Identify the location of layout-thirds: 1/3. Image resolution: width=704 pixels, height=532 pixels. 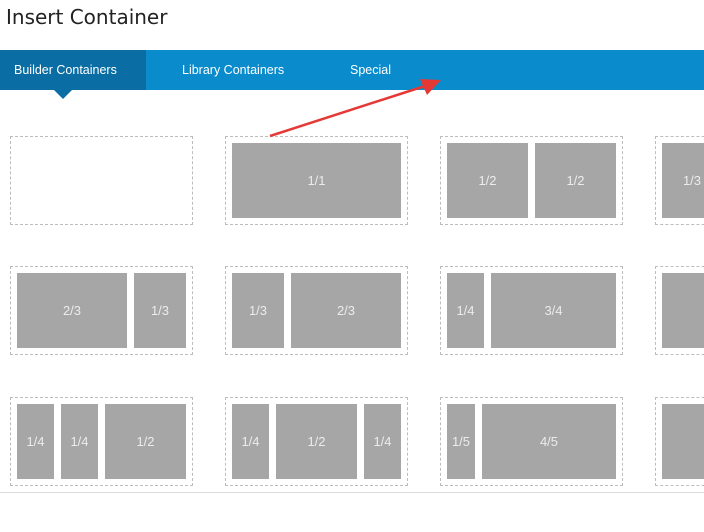
(679, 180).